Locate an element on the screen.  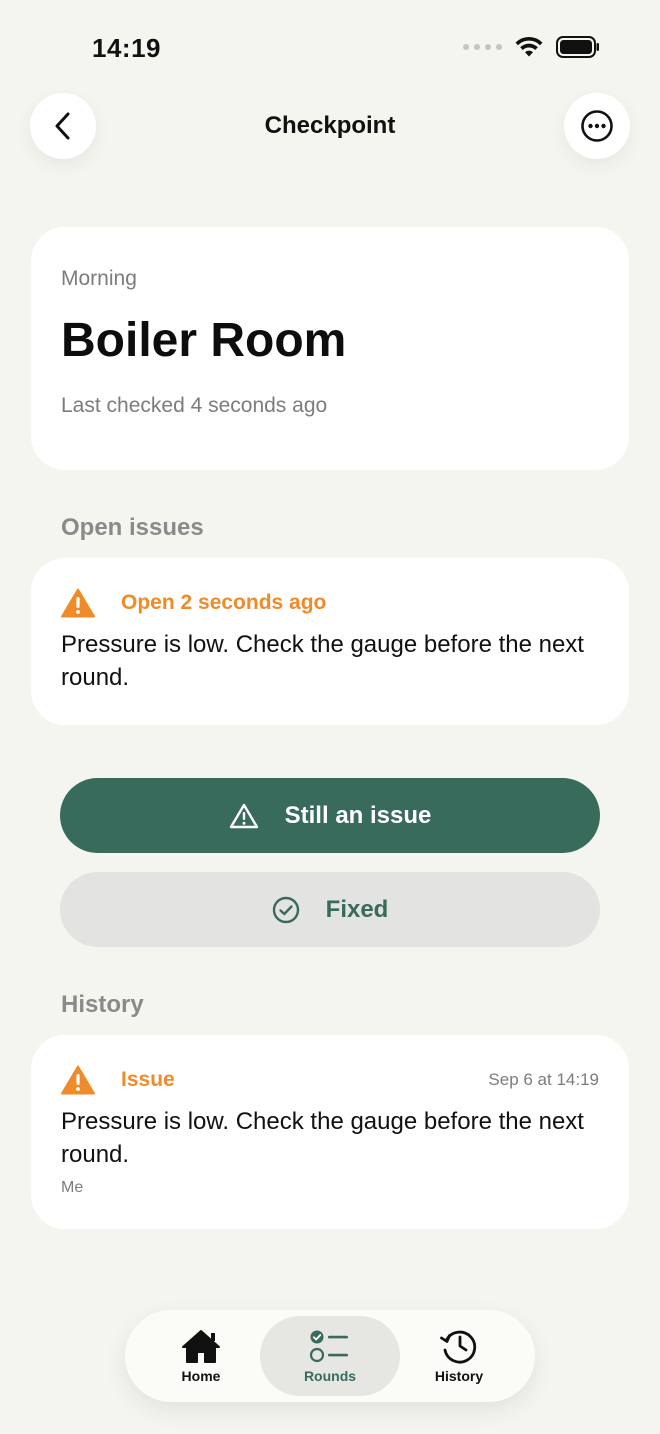
shift-label: Morning is located at coordinates (99, 278).